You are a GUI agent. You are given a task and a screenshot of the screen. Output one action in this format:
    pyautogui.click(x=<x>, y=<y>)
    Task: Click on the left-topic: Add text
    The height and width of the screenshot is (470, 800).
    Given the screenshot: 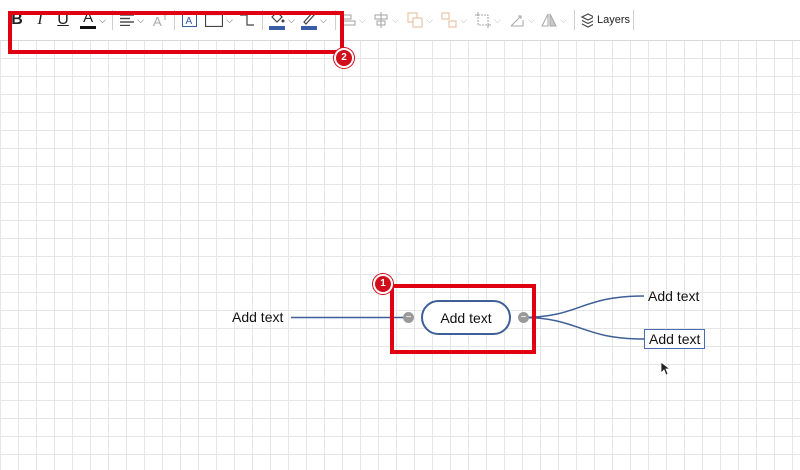 What is the action you would take?
    pyautogui.click(x=257, y=317)
    